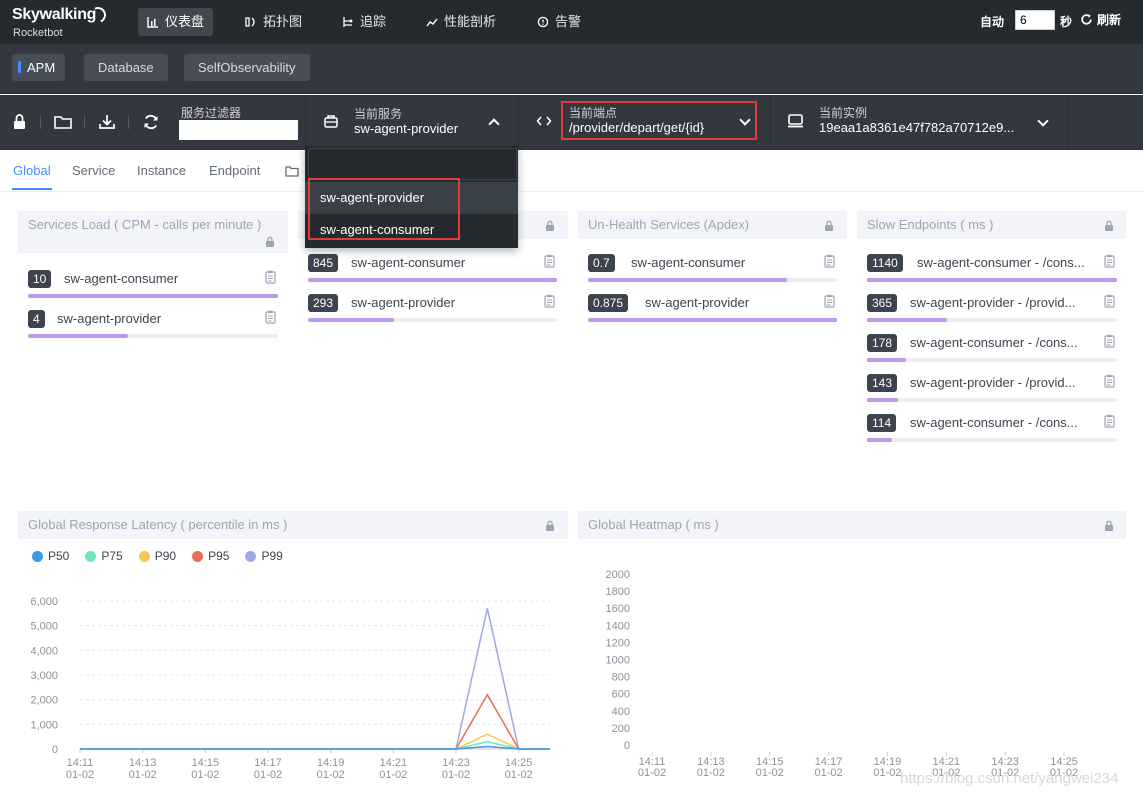 This screenshot has height=799, width=1143. I want to click on download-icon, so click(107, 122).